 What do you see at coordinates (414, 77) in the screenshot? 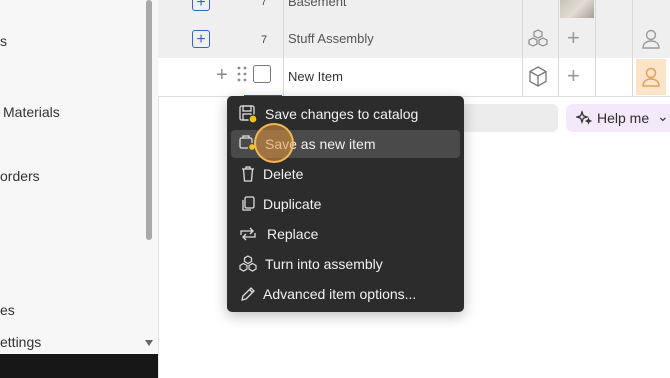
I see `table-row: + New Item +` at bounding box center [414, 77].